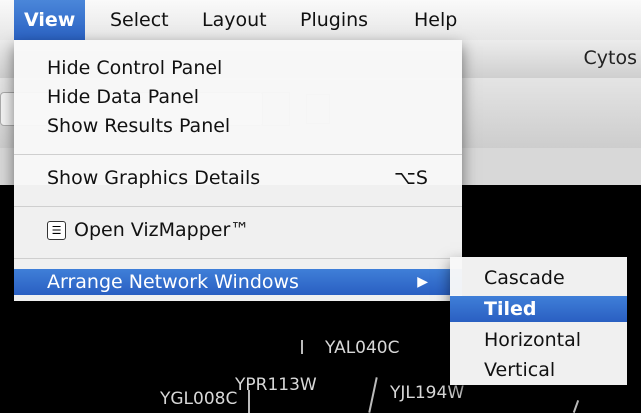  I want to click on network-node-label: YAL040C, so click(362, 348).